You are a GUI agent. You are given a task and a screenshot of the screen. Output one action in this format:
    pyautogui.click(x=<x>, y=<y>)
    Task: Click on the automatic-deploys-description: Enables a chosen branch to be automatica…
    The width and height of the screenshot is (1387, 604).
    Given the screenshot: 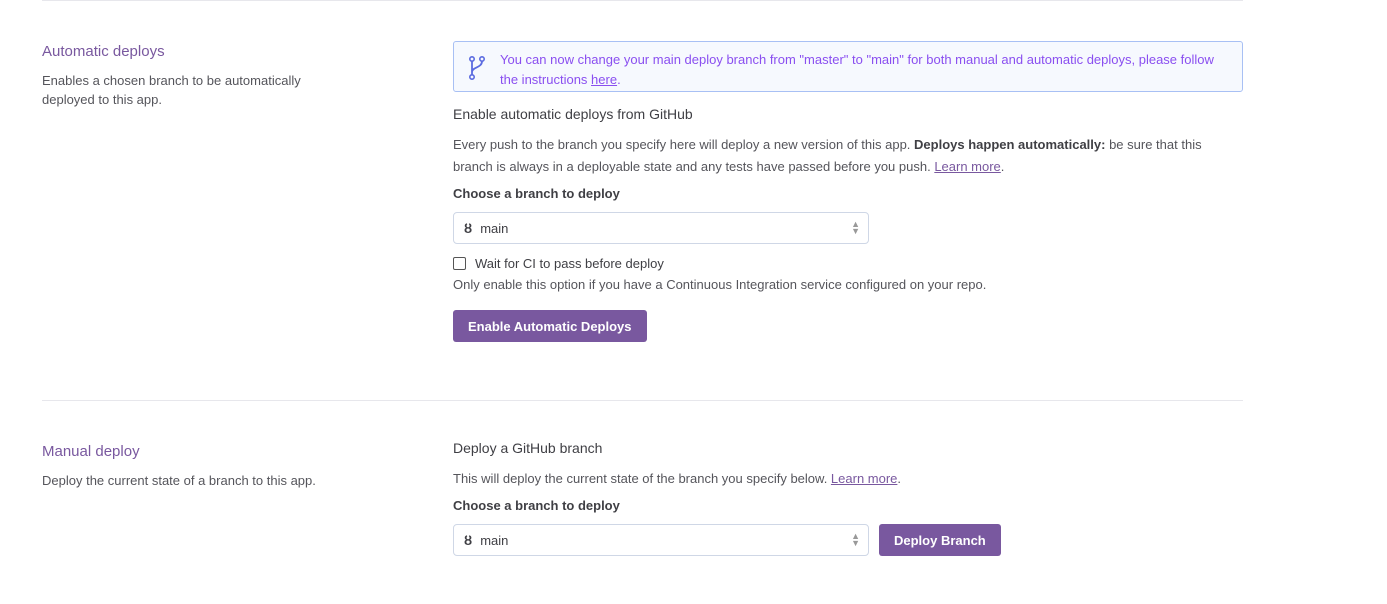 What is the action you would take?
    pyautogui.click(x=171, y=90)
    